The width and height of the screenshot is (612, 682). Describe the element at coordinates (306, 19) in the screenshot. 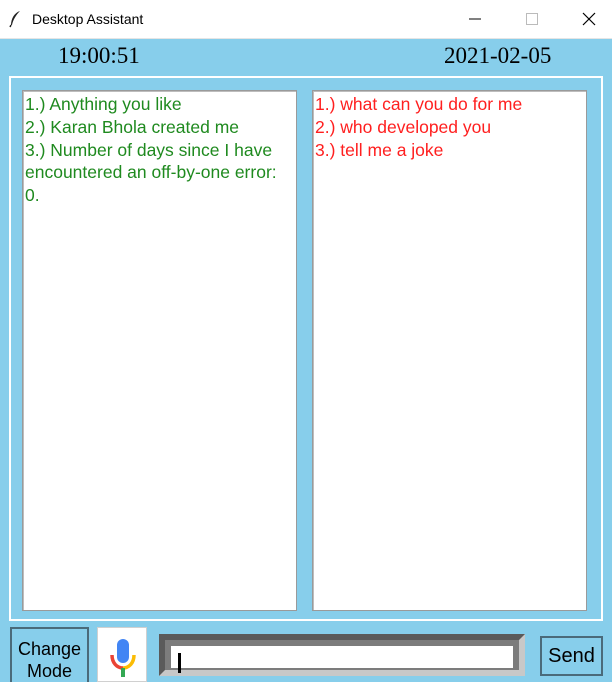

I see `title-bar: Desktop Assistant` at that location.